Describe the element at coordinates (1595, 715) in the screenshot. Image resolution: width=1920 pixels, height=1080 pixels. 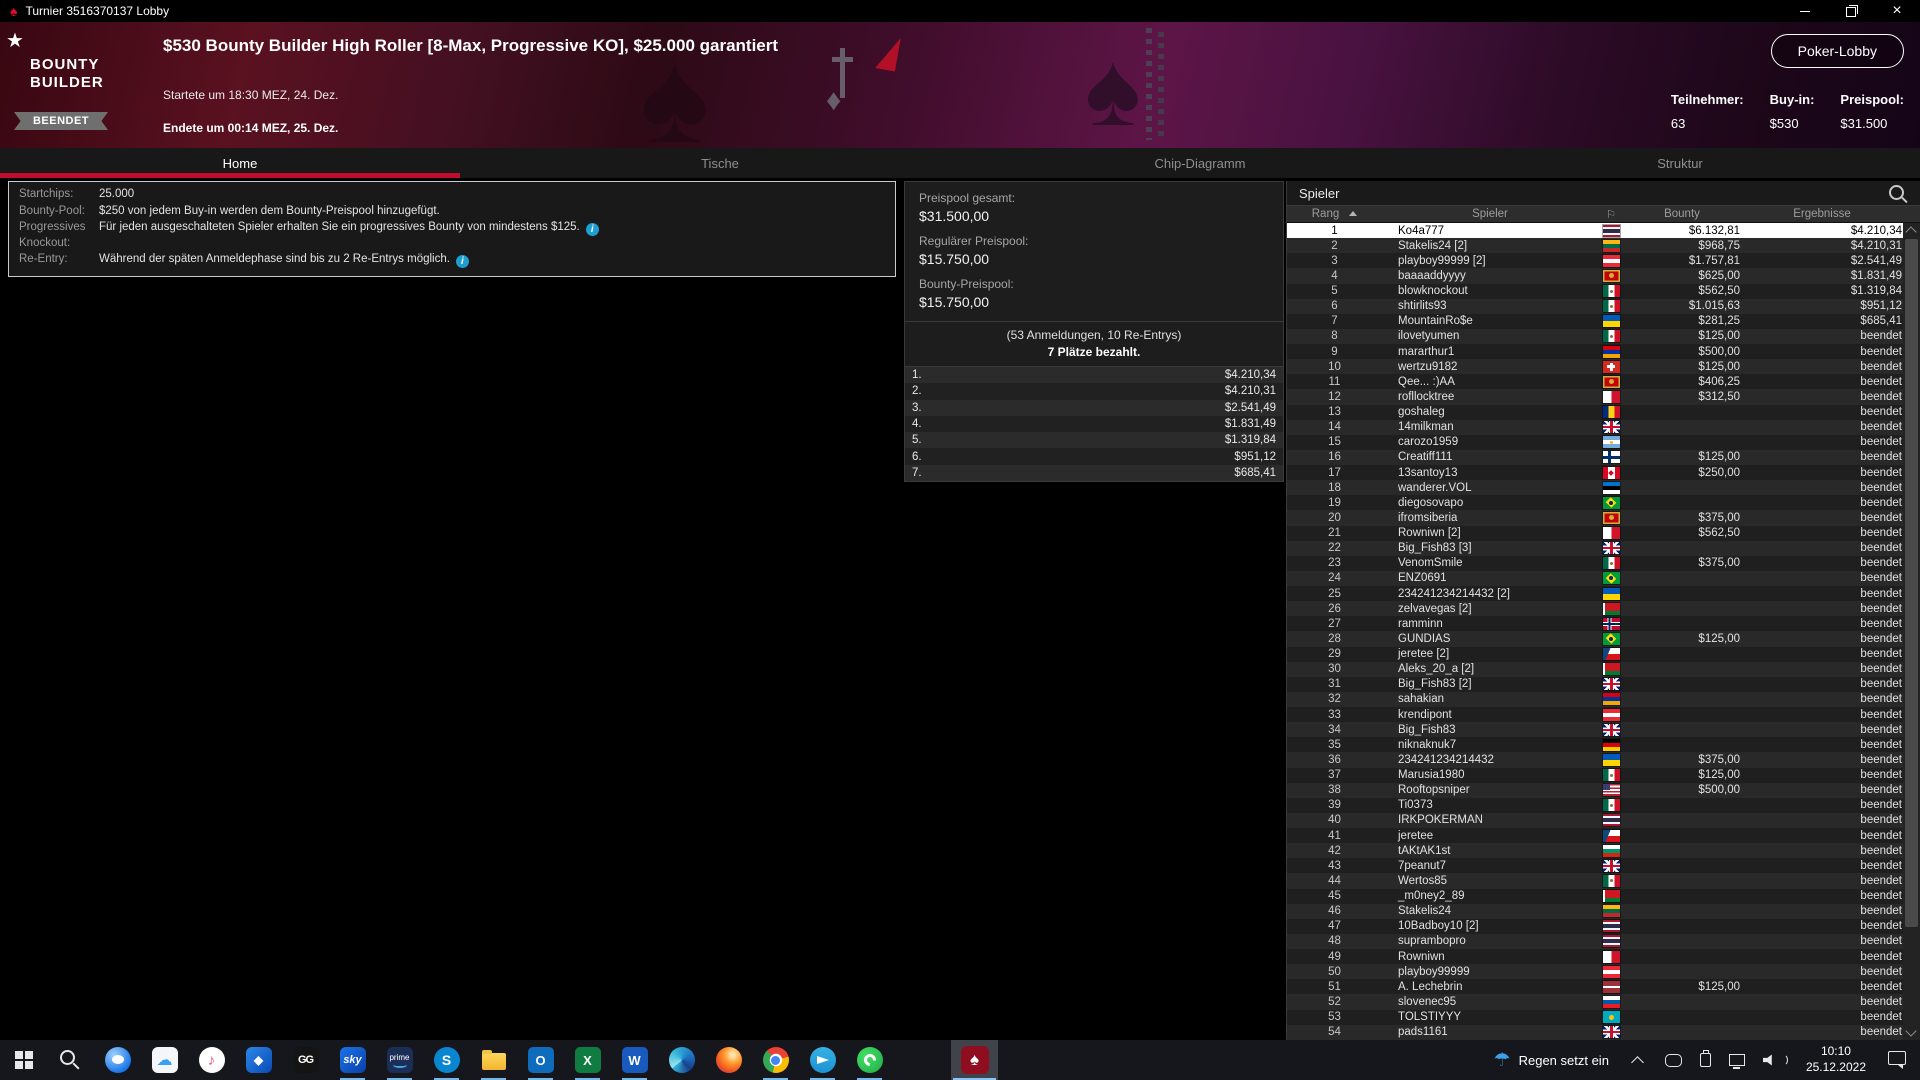
I see `player-row: 33 krendipont beendet` at that location.